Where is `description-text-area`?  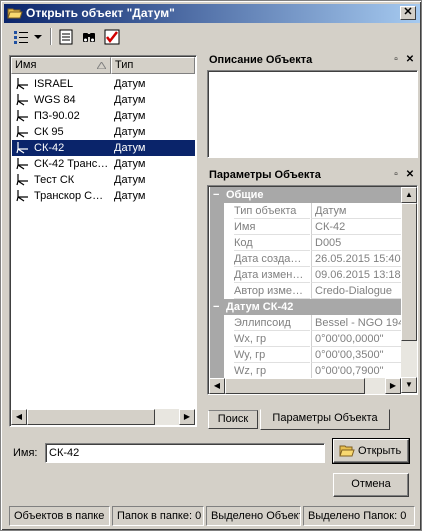
description-text-area is located at coordinates (312, 114).